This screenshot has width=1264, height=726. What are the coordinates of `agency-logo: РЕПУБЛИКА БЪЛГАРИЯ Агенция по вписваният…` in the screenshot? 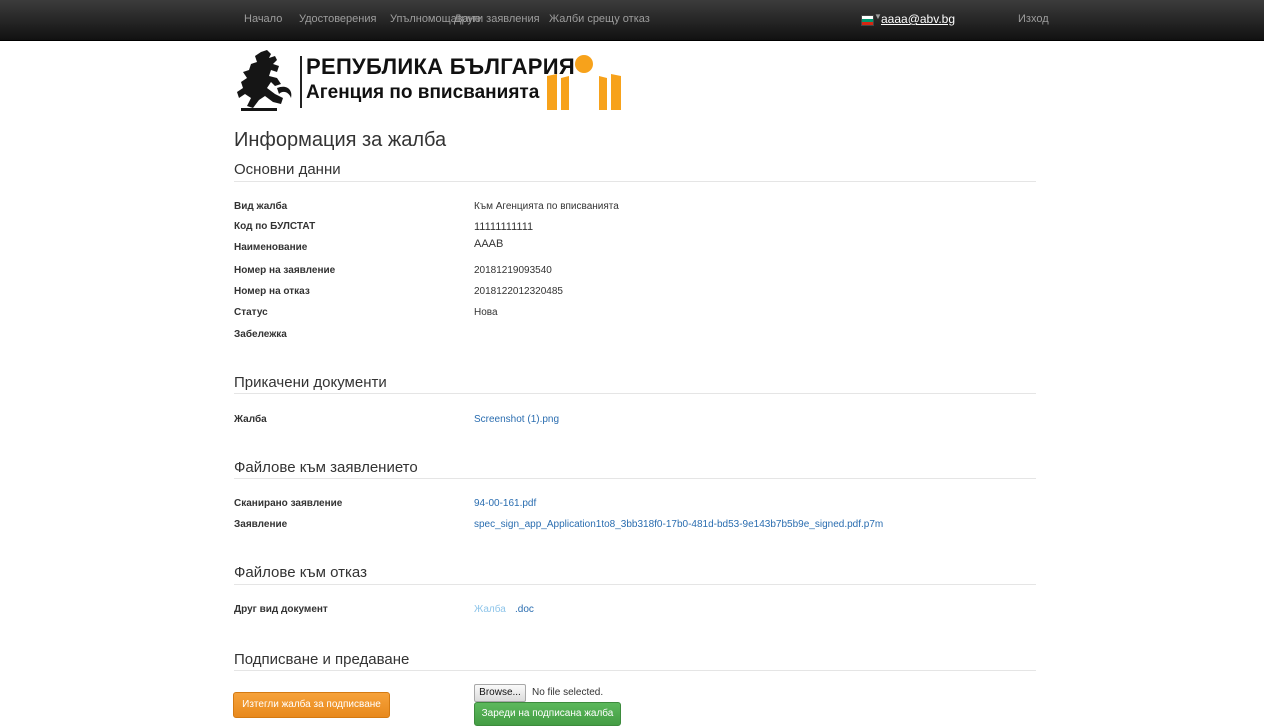 It's located at (431, 81).